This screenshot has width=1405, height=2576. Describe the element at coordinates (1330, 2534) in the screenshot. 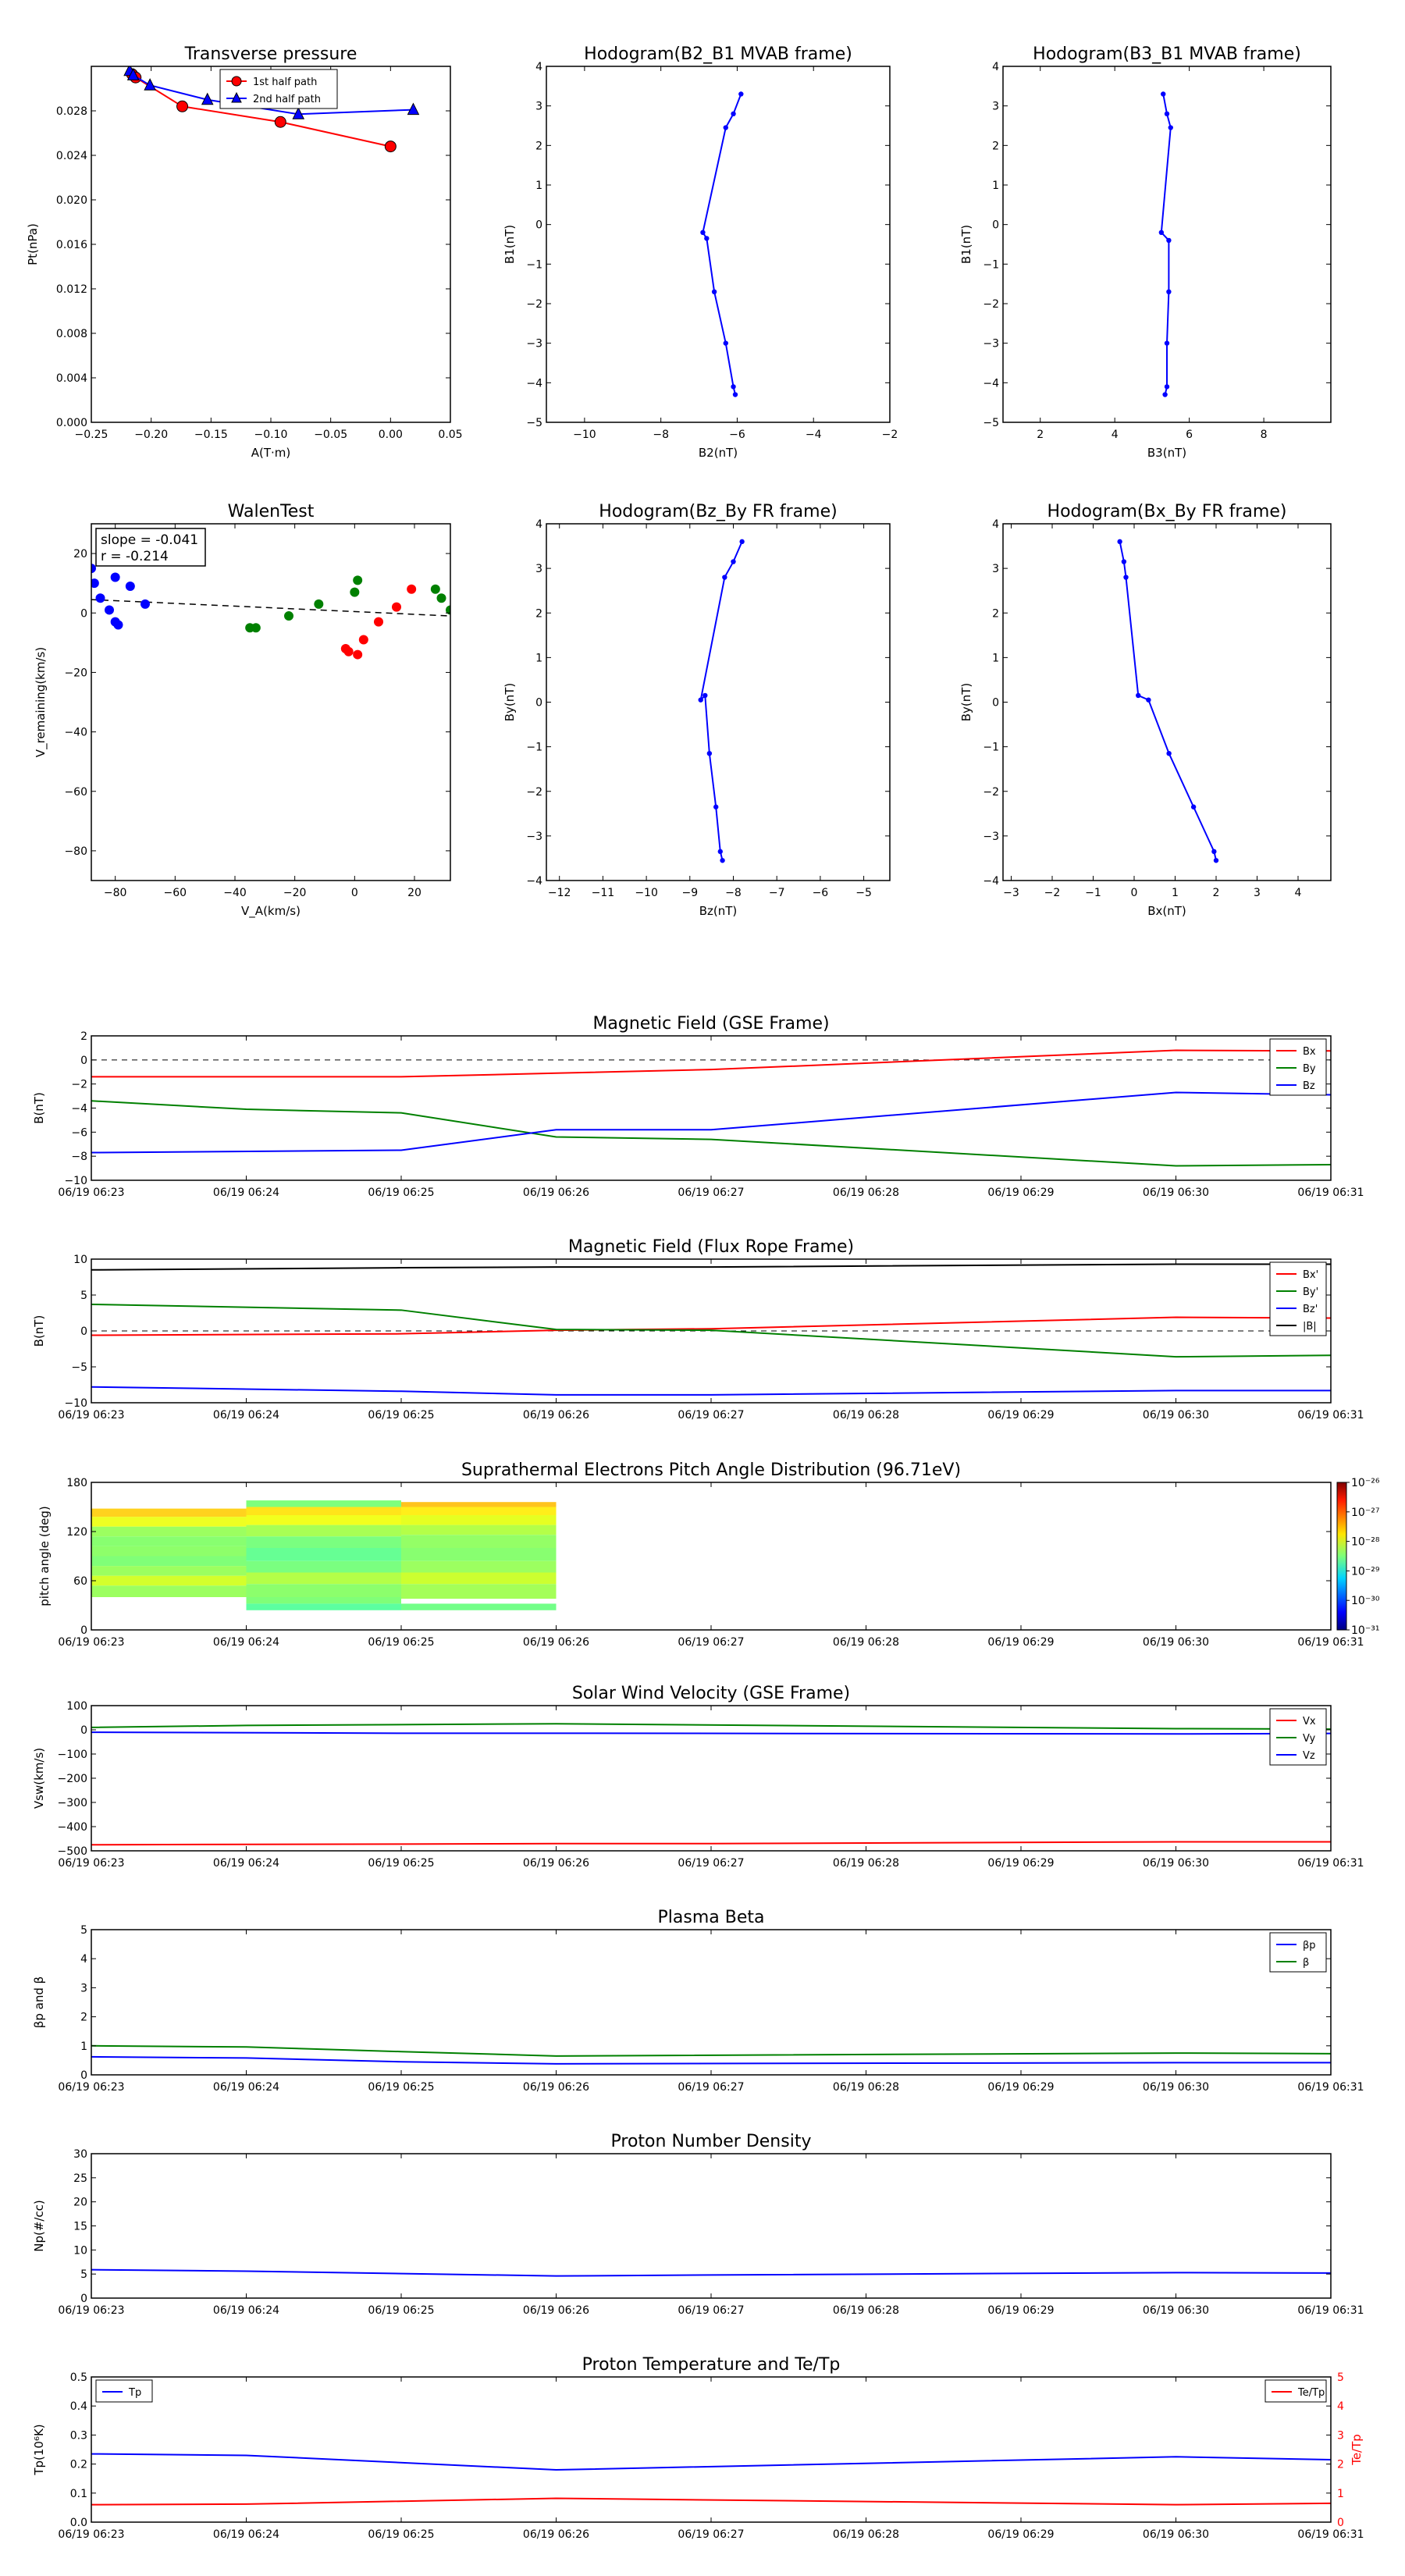

I see `x-tick-label: 06/19 06:31` at that location.